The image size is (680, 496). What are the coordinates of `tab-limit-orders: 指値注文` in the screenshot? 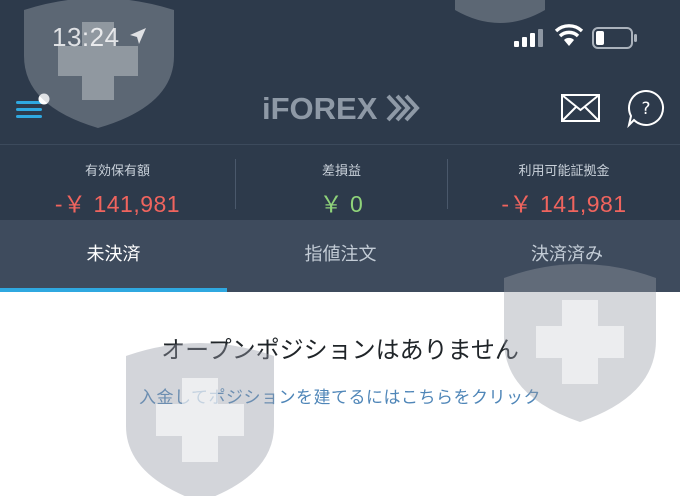 It's located at (340, 256).